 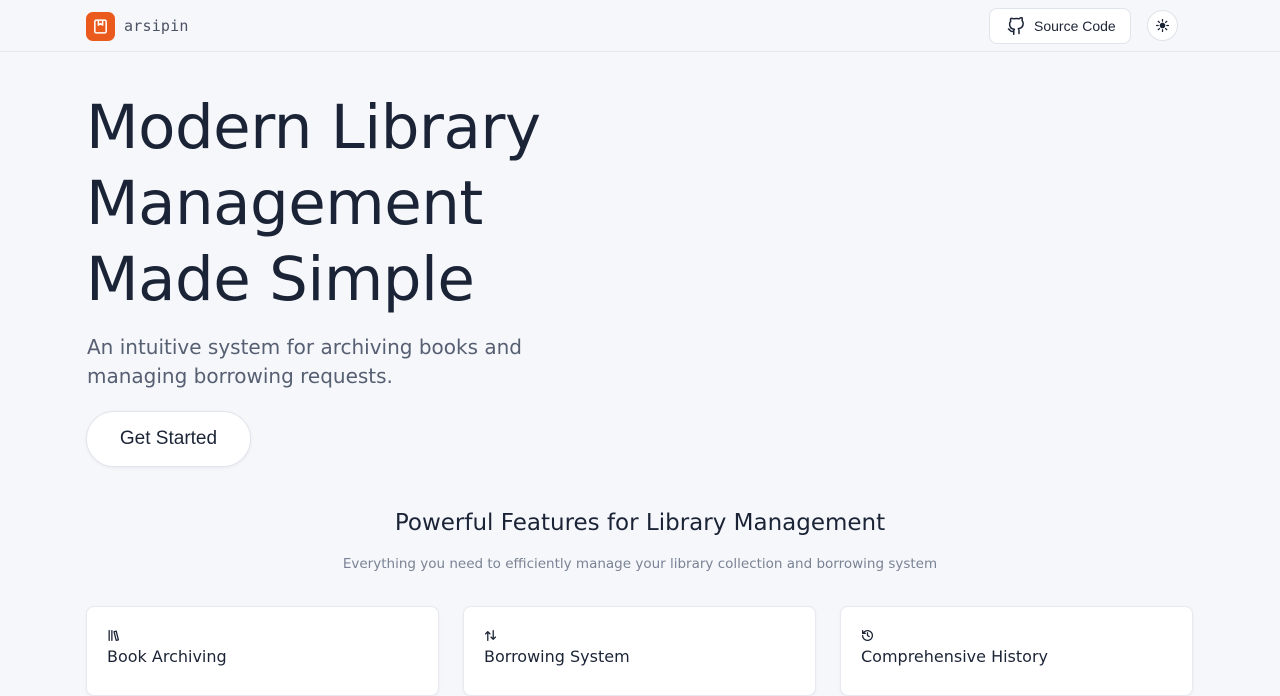 I want to click on sun-icon, so click(x=1162, y=25).